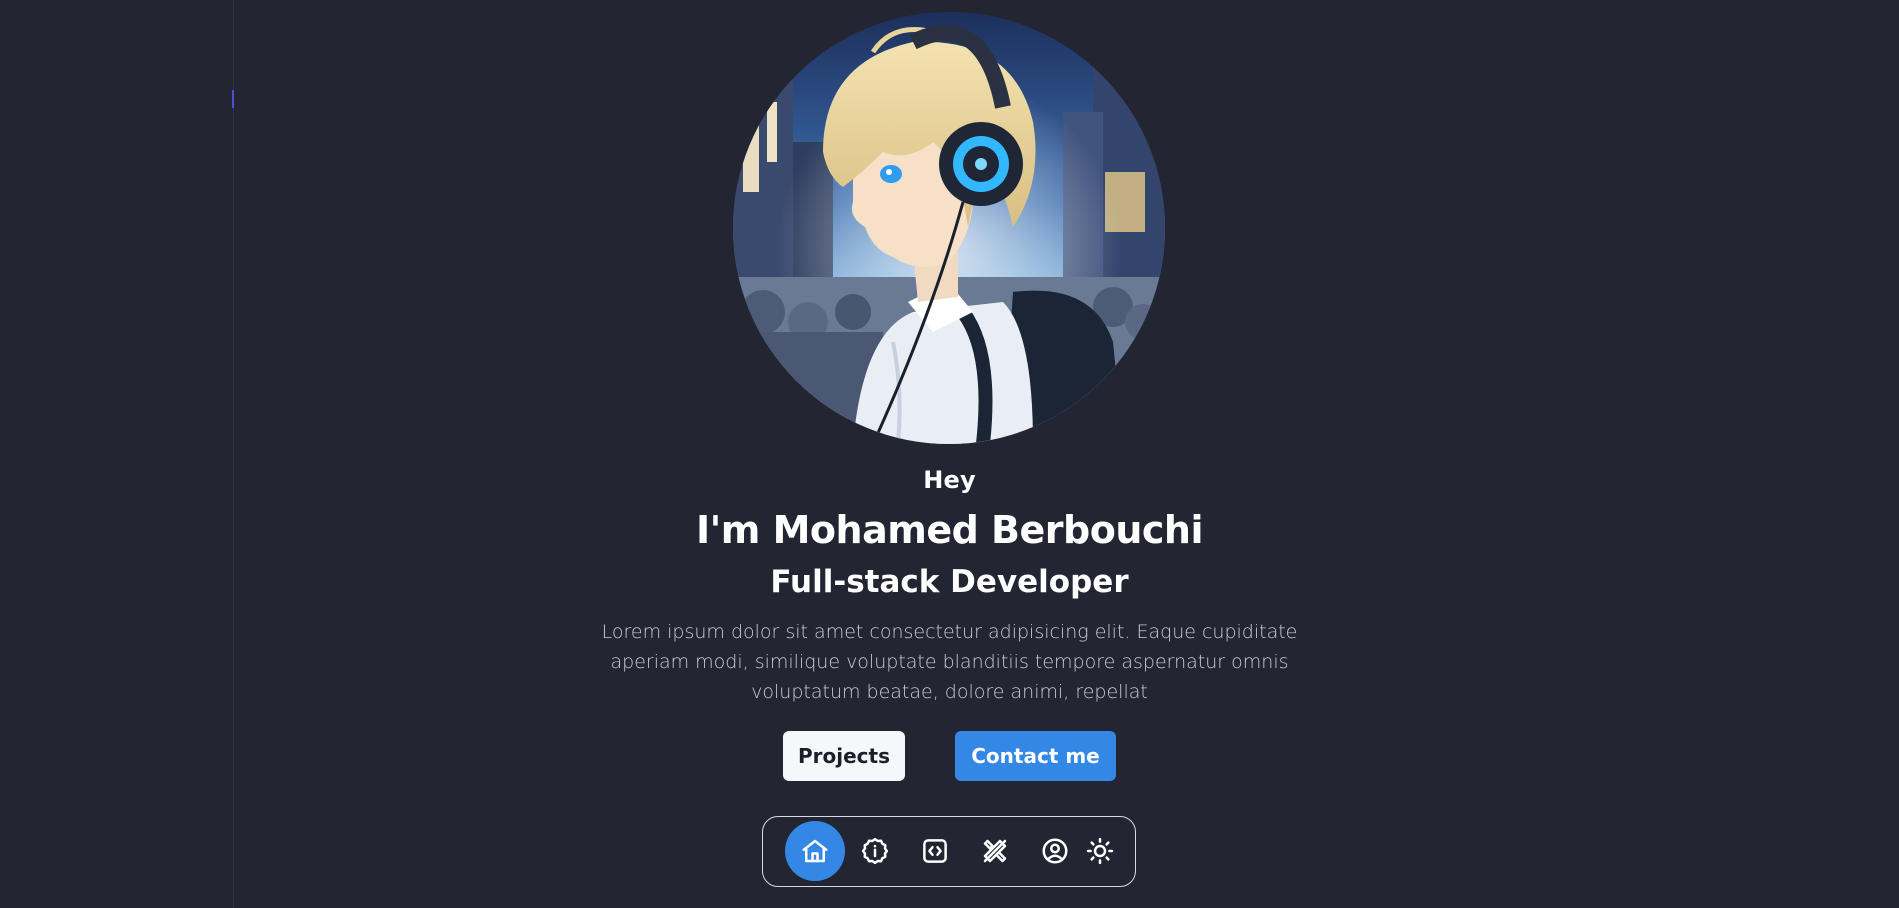 Image resolution: width=1899 pixels, height=908 pixels. I want to click on theme-toggle-button, so click(1100, 851).